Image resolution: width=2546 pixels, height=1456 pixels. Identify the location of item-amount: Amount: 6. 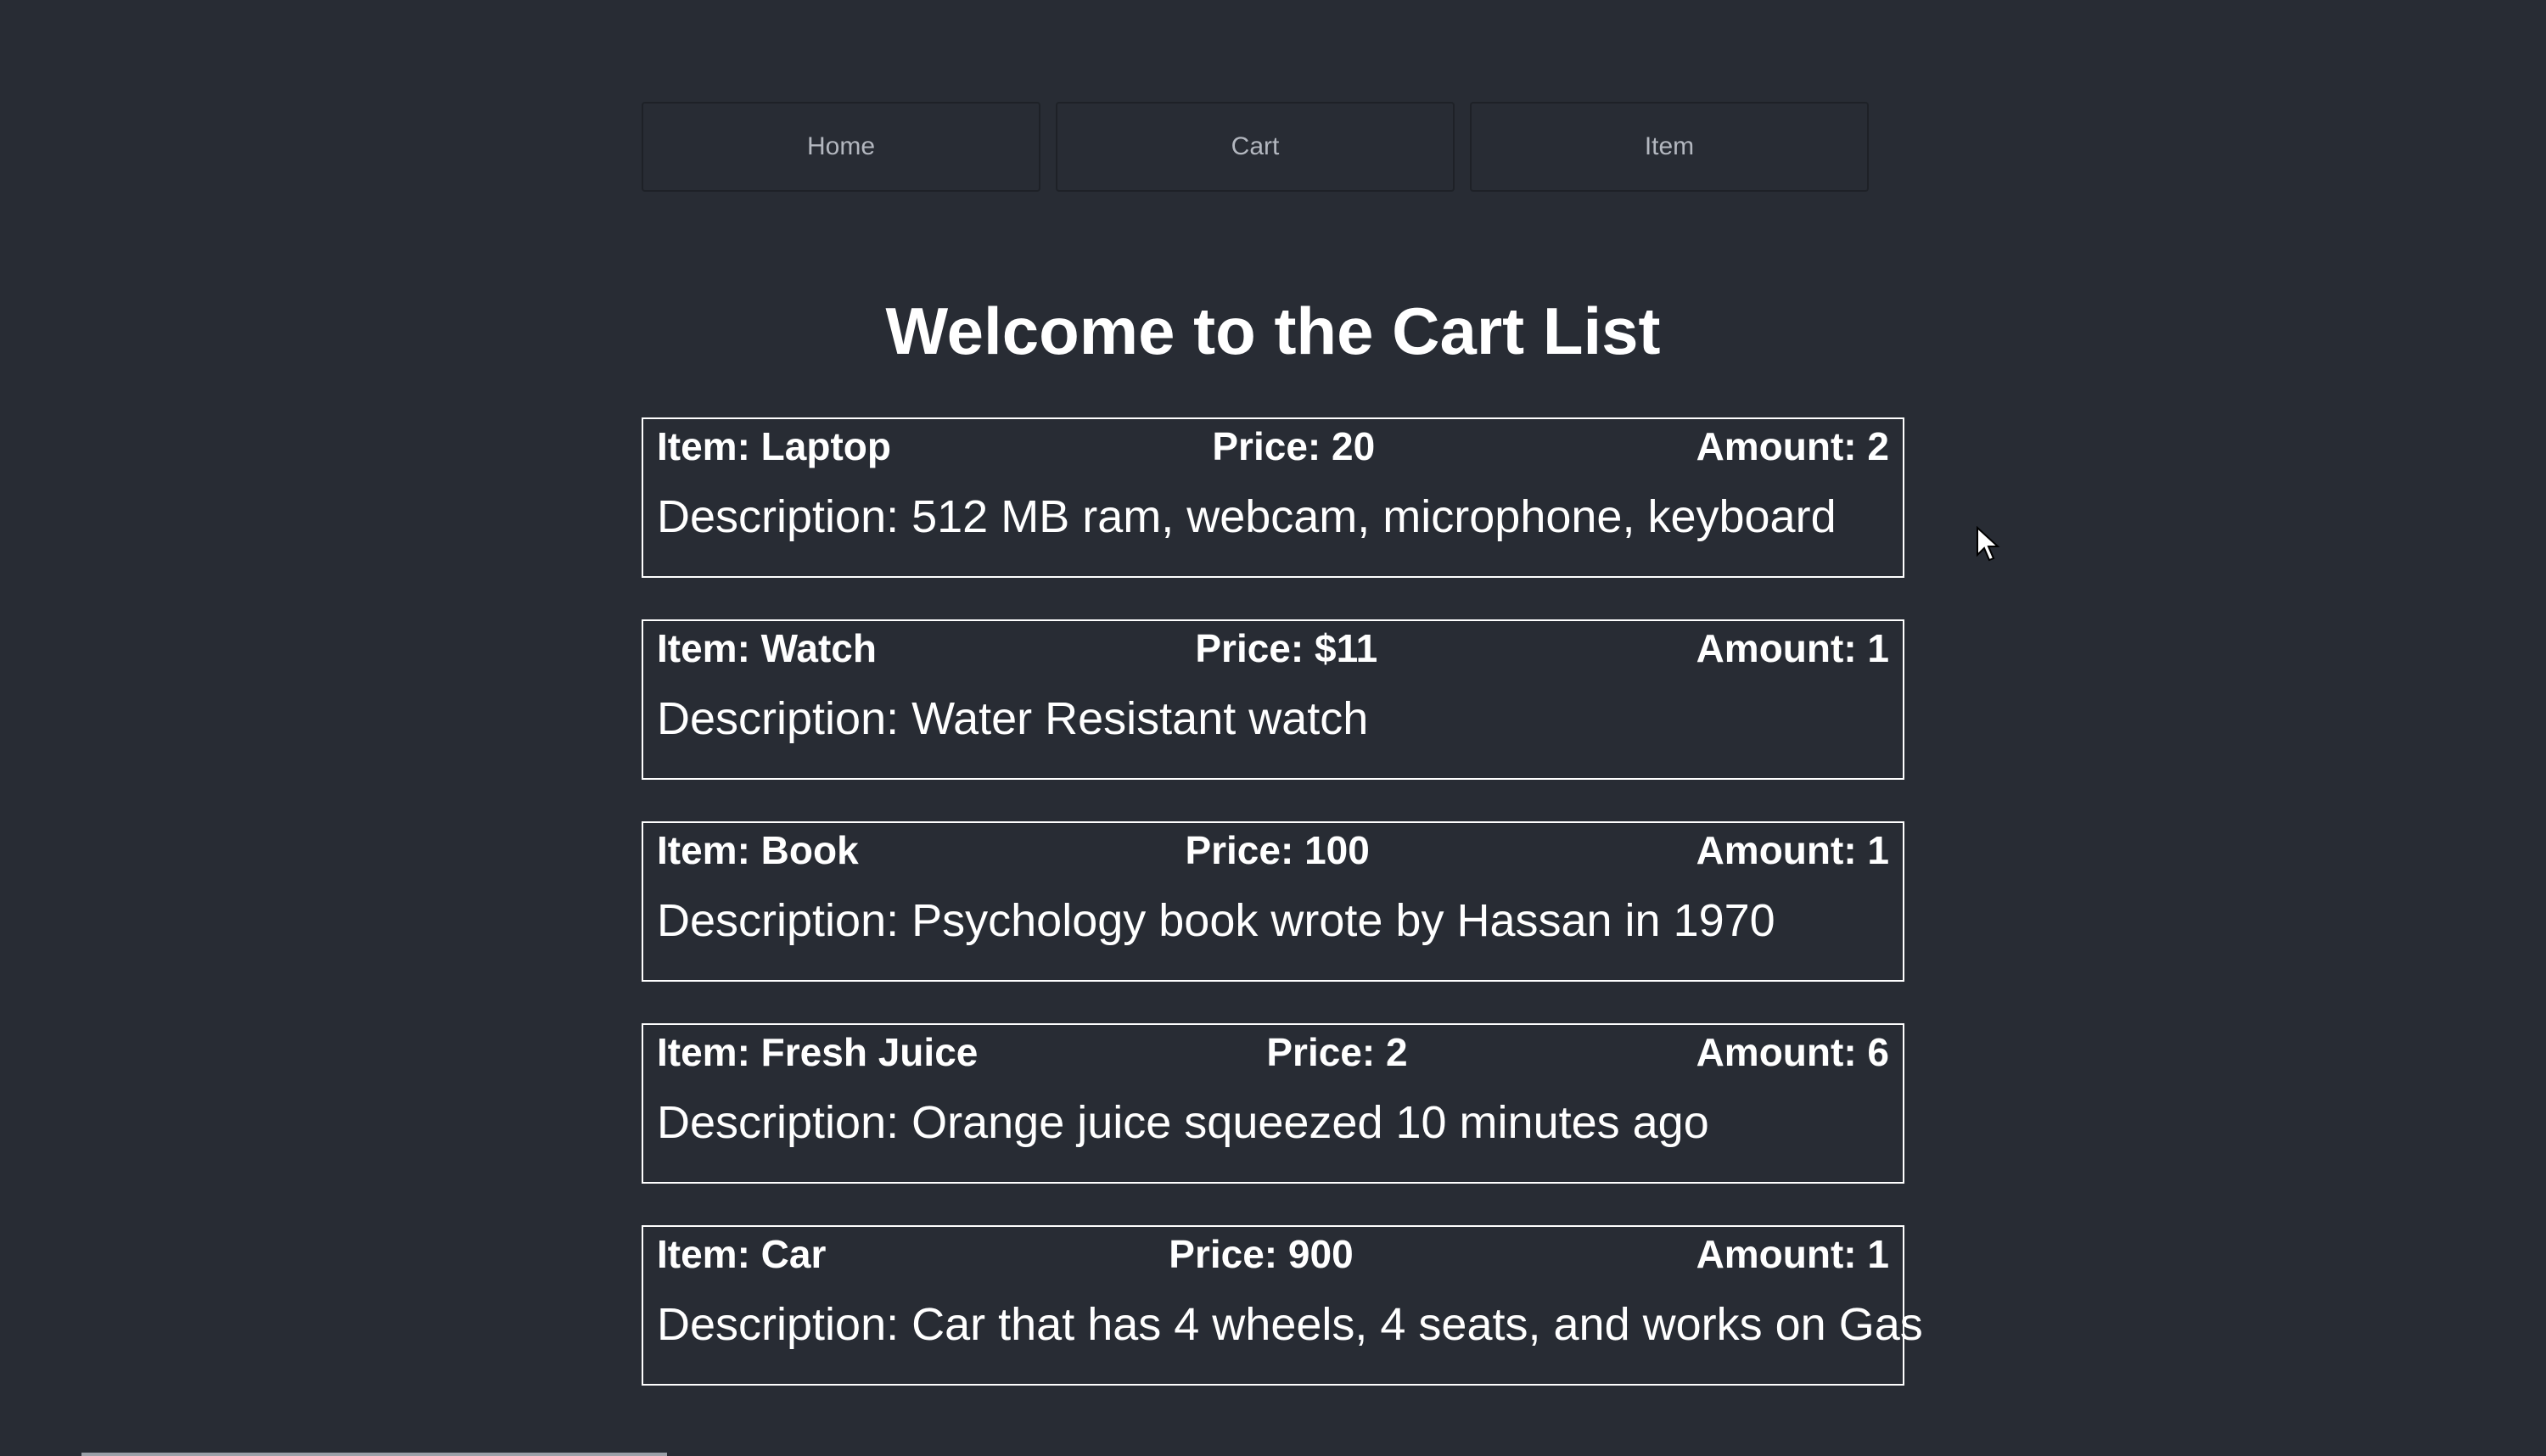
(1792, 1052).